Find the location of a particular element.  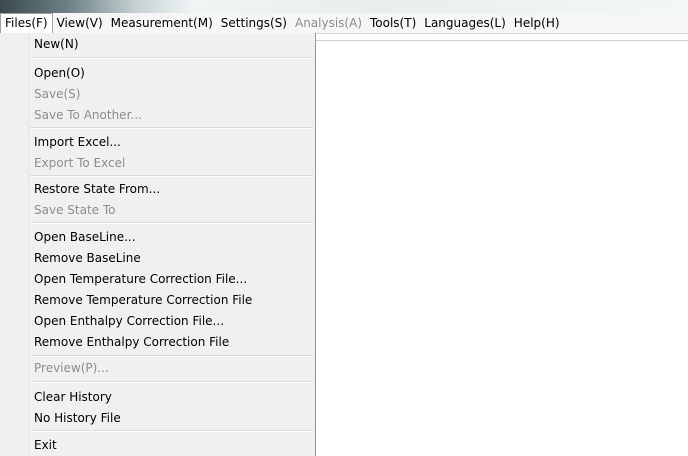

menu-item-clear-history: Clear History is located at coordinates (73, 397).